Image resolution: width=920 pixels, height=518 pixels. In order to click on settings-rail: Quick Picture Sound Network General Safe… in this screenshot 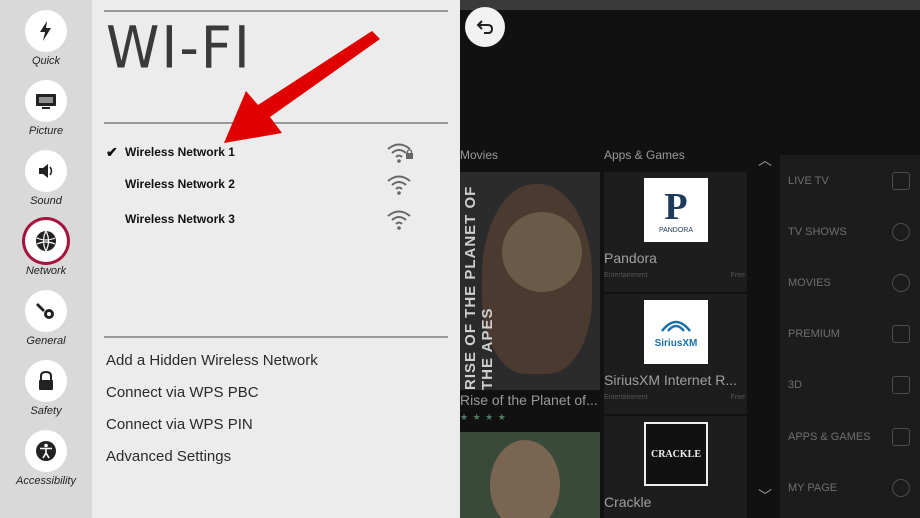, I will do `click(46, 259)`.